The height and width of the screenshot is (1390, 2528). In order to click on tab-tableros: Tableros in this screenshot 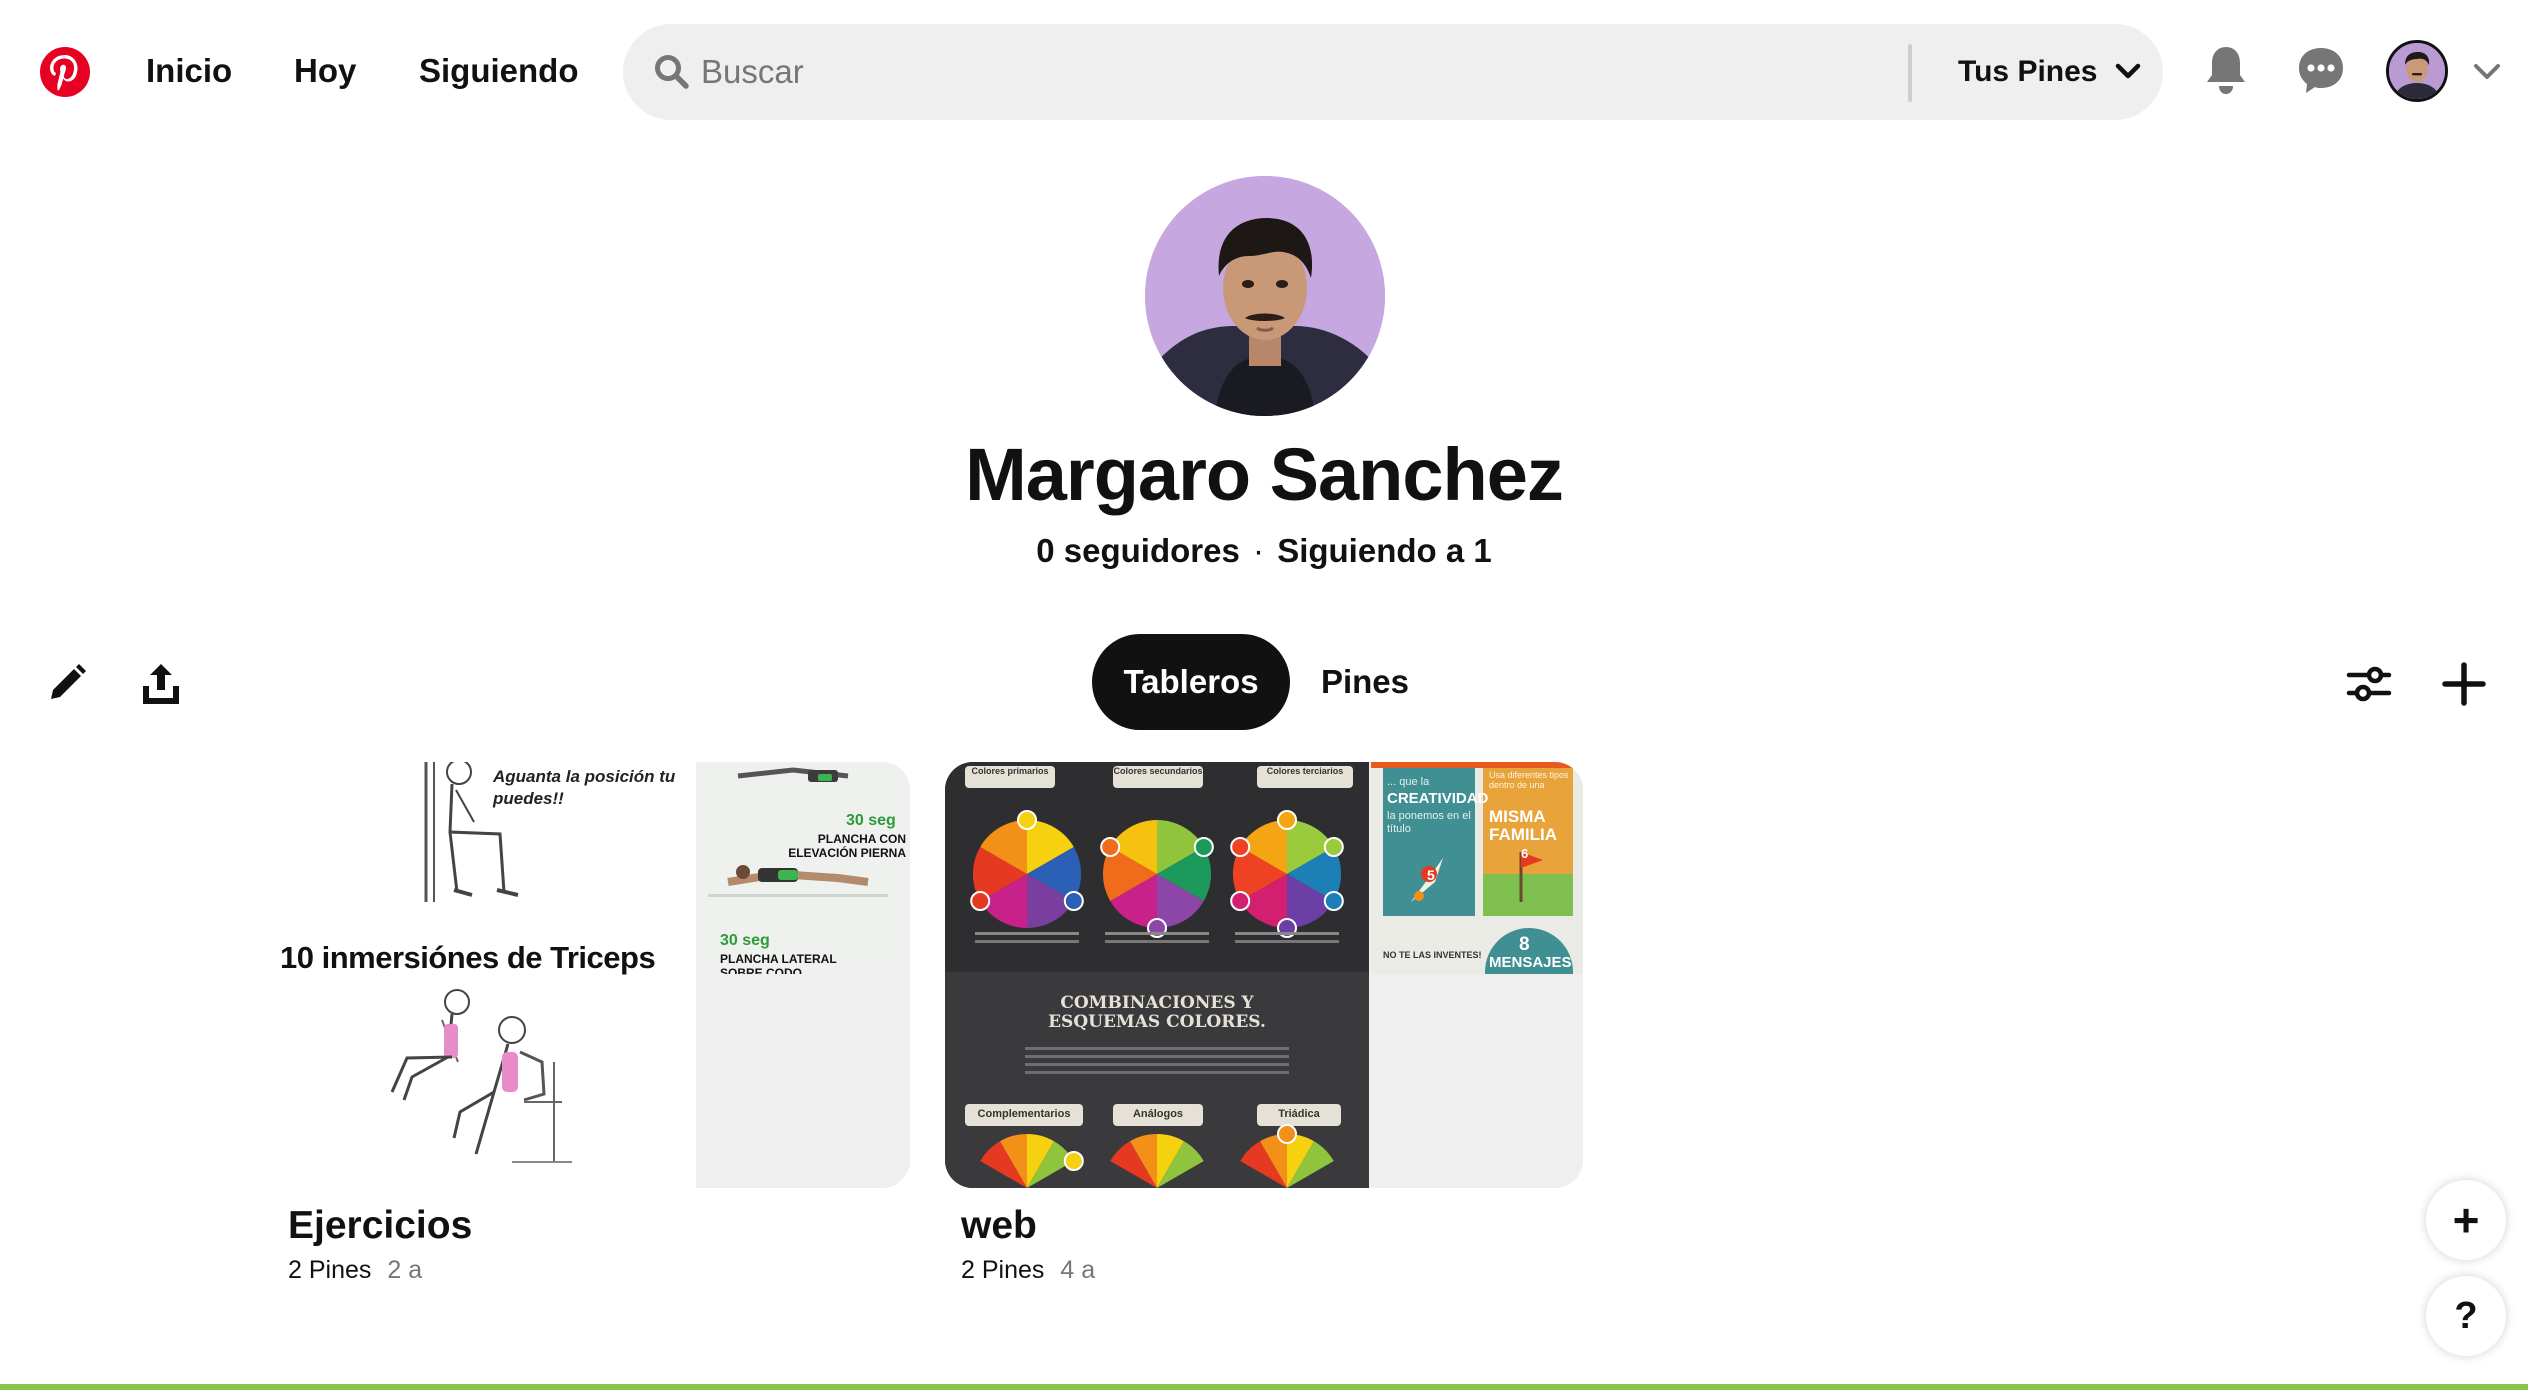, I will do `click(1191, 682)`.